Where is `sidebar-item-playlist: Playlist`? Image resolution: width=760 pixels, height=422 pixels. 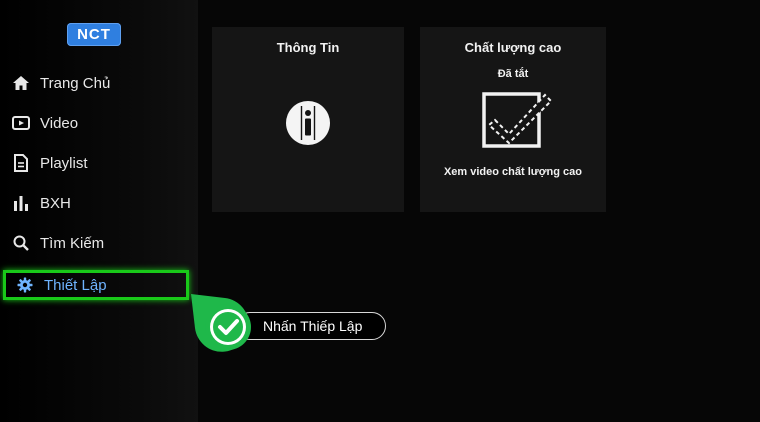
sidebar-item-playlist: Playlist is located at coordinates (95, 163).